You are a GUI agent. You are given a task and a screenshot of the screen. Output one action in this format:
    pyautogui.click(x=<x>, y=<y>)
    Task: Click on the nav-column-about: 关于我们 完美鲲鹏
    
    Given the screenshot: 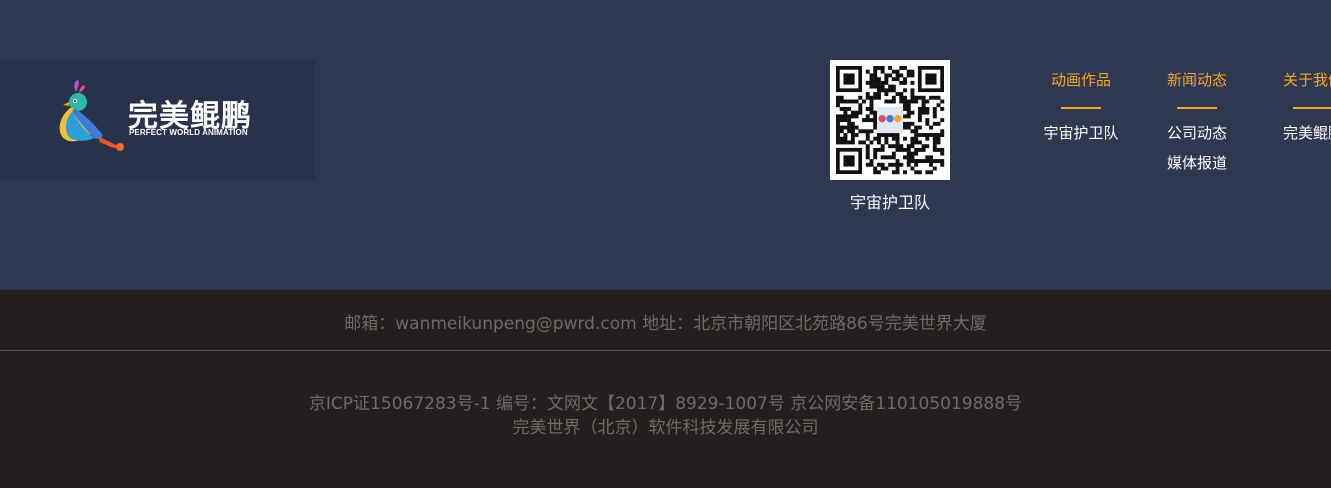 What is the action you would take?
    pyautogui.click(x=1302, y=109)
    